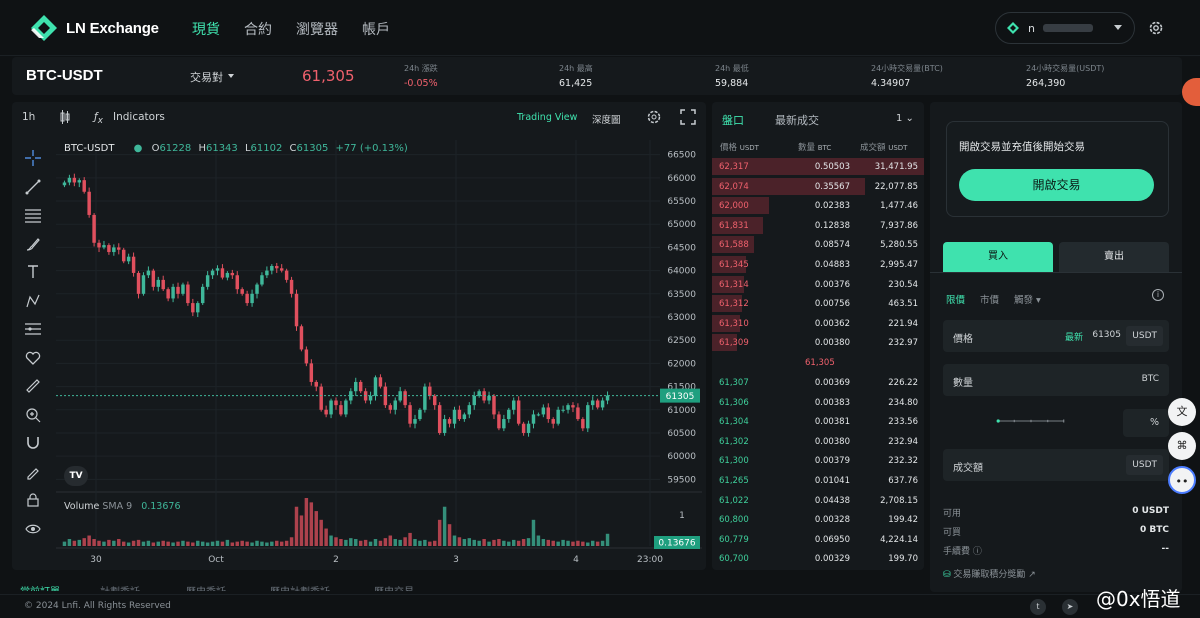 This screenshot has height=618, width=1200. I want to click on ask-row: 61,588 0.08574 5,280.55, so click(818, 245).